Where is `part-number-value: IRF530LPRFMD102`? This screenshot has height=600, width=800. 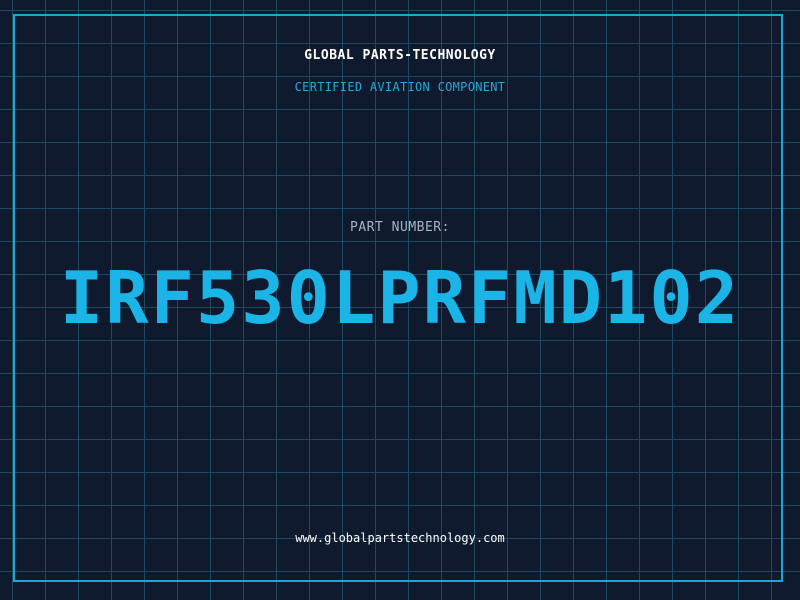 part-number-value: IRF530LPRFMD102 is located at coordinates (400, 298).